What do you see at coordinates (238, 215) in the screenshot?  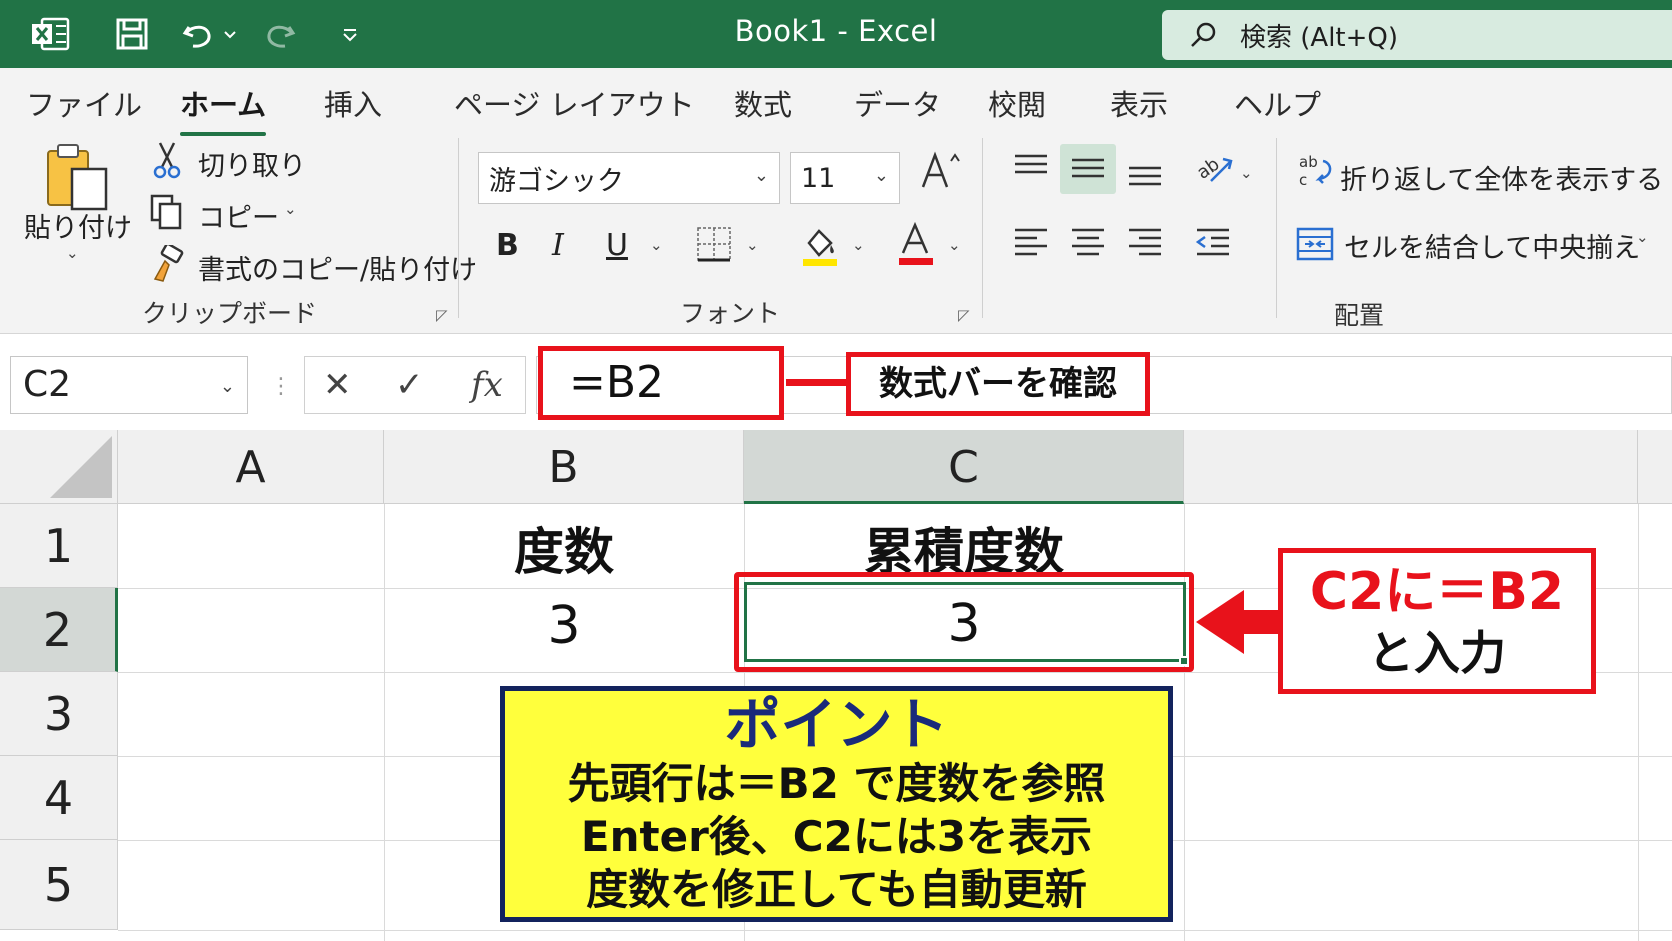 I see `copy-button: コピー` at bounding box center [238, 215].